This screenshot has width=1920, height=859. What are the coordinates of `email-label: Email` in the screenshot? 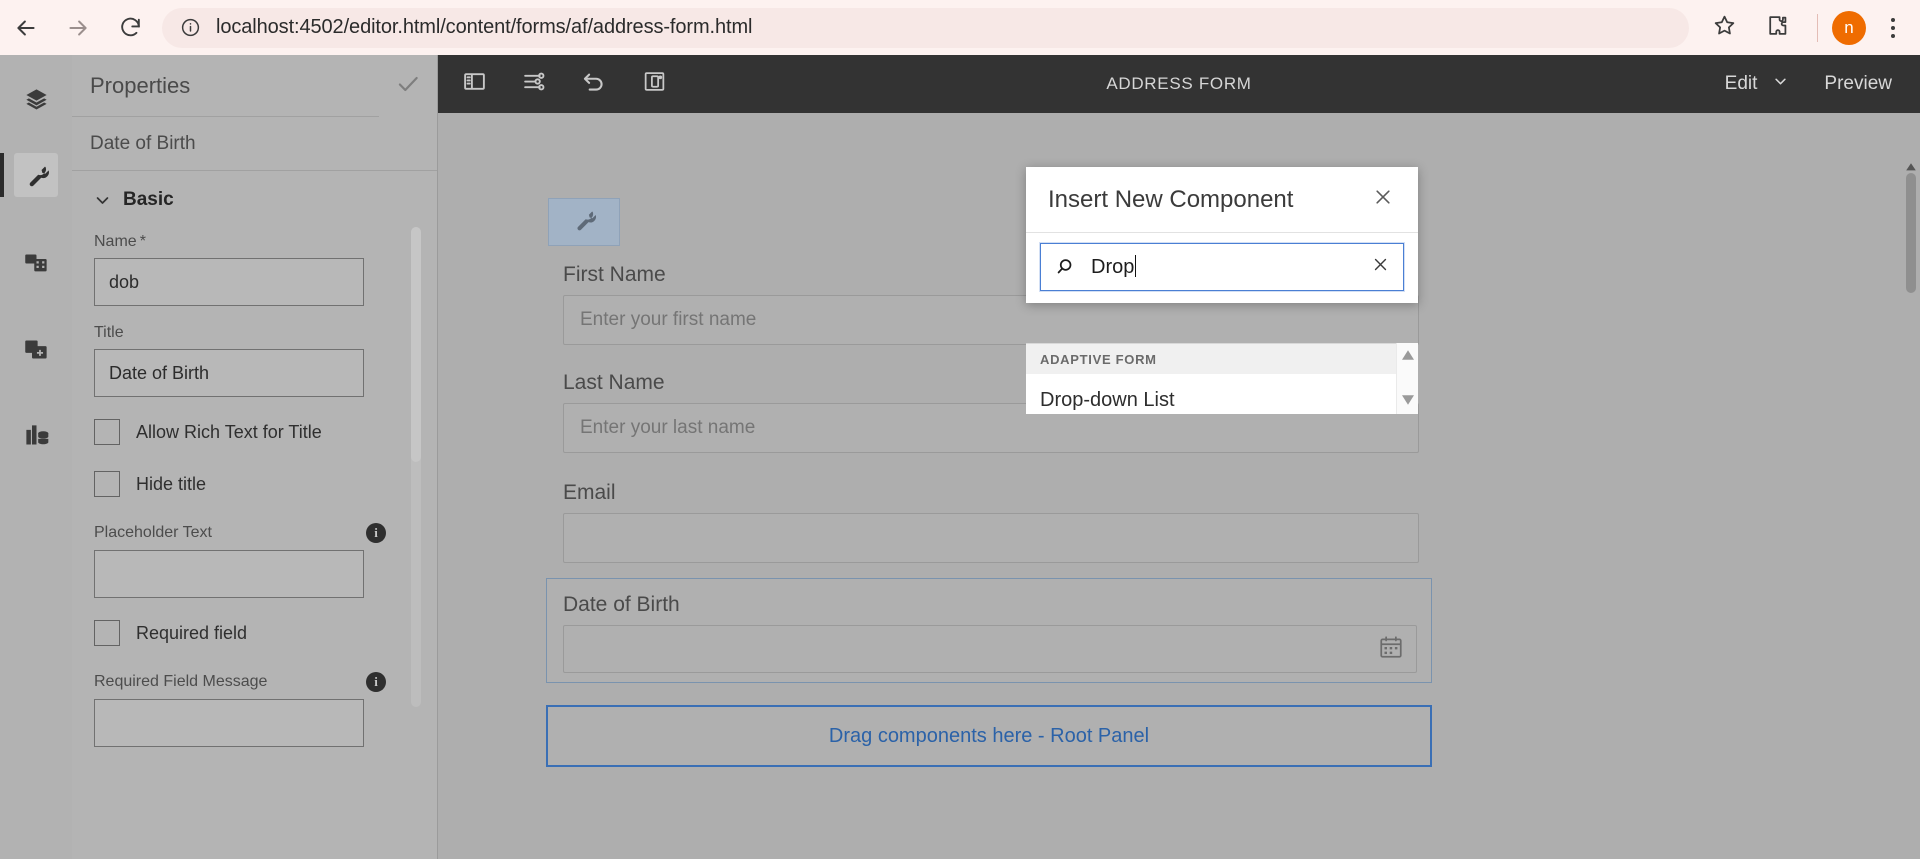 It's located at (589, 492).